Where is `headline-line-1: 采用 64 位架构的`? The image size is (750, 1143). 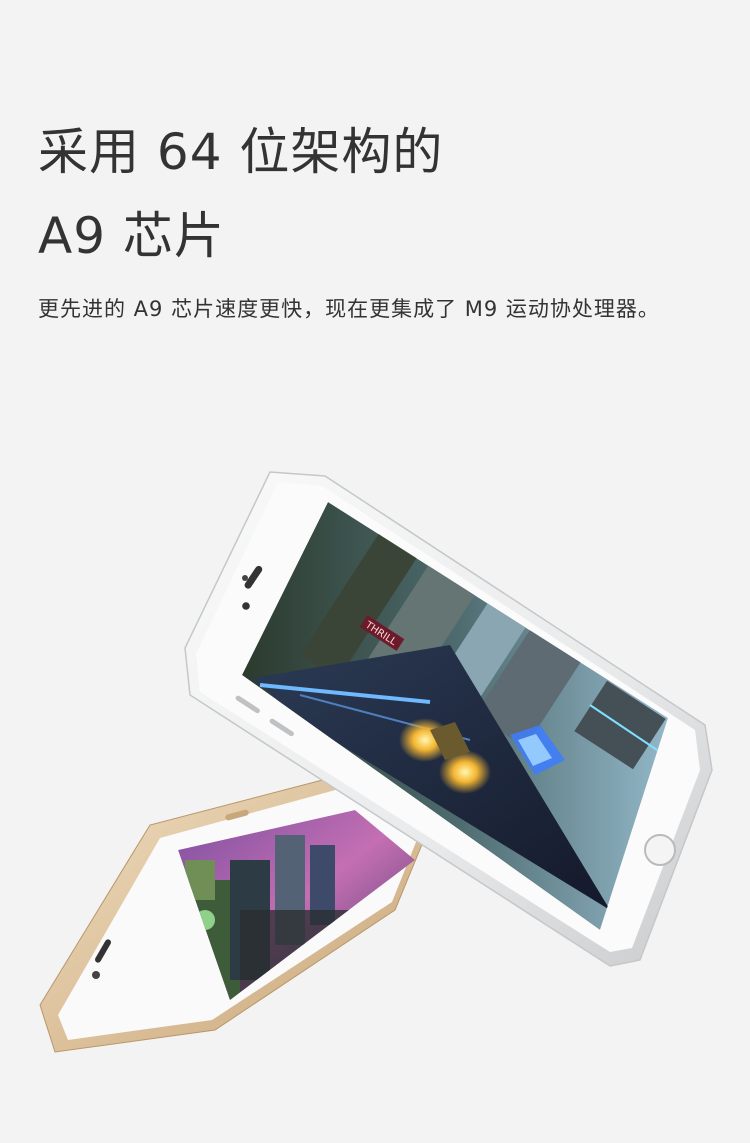
headline-line-1: 采用 64 位架构的 is located at coordinates (241, 152).